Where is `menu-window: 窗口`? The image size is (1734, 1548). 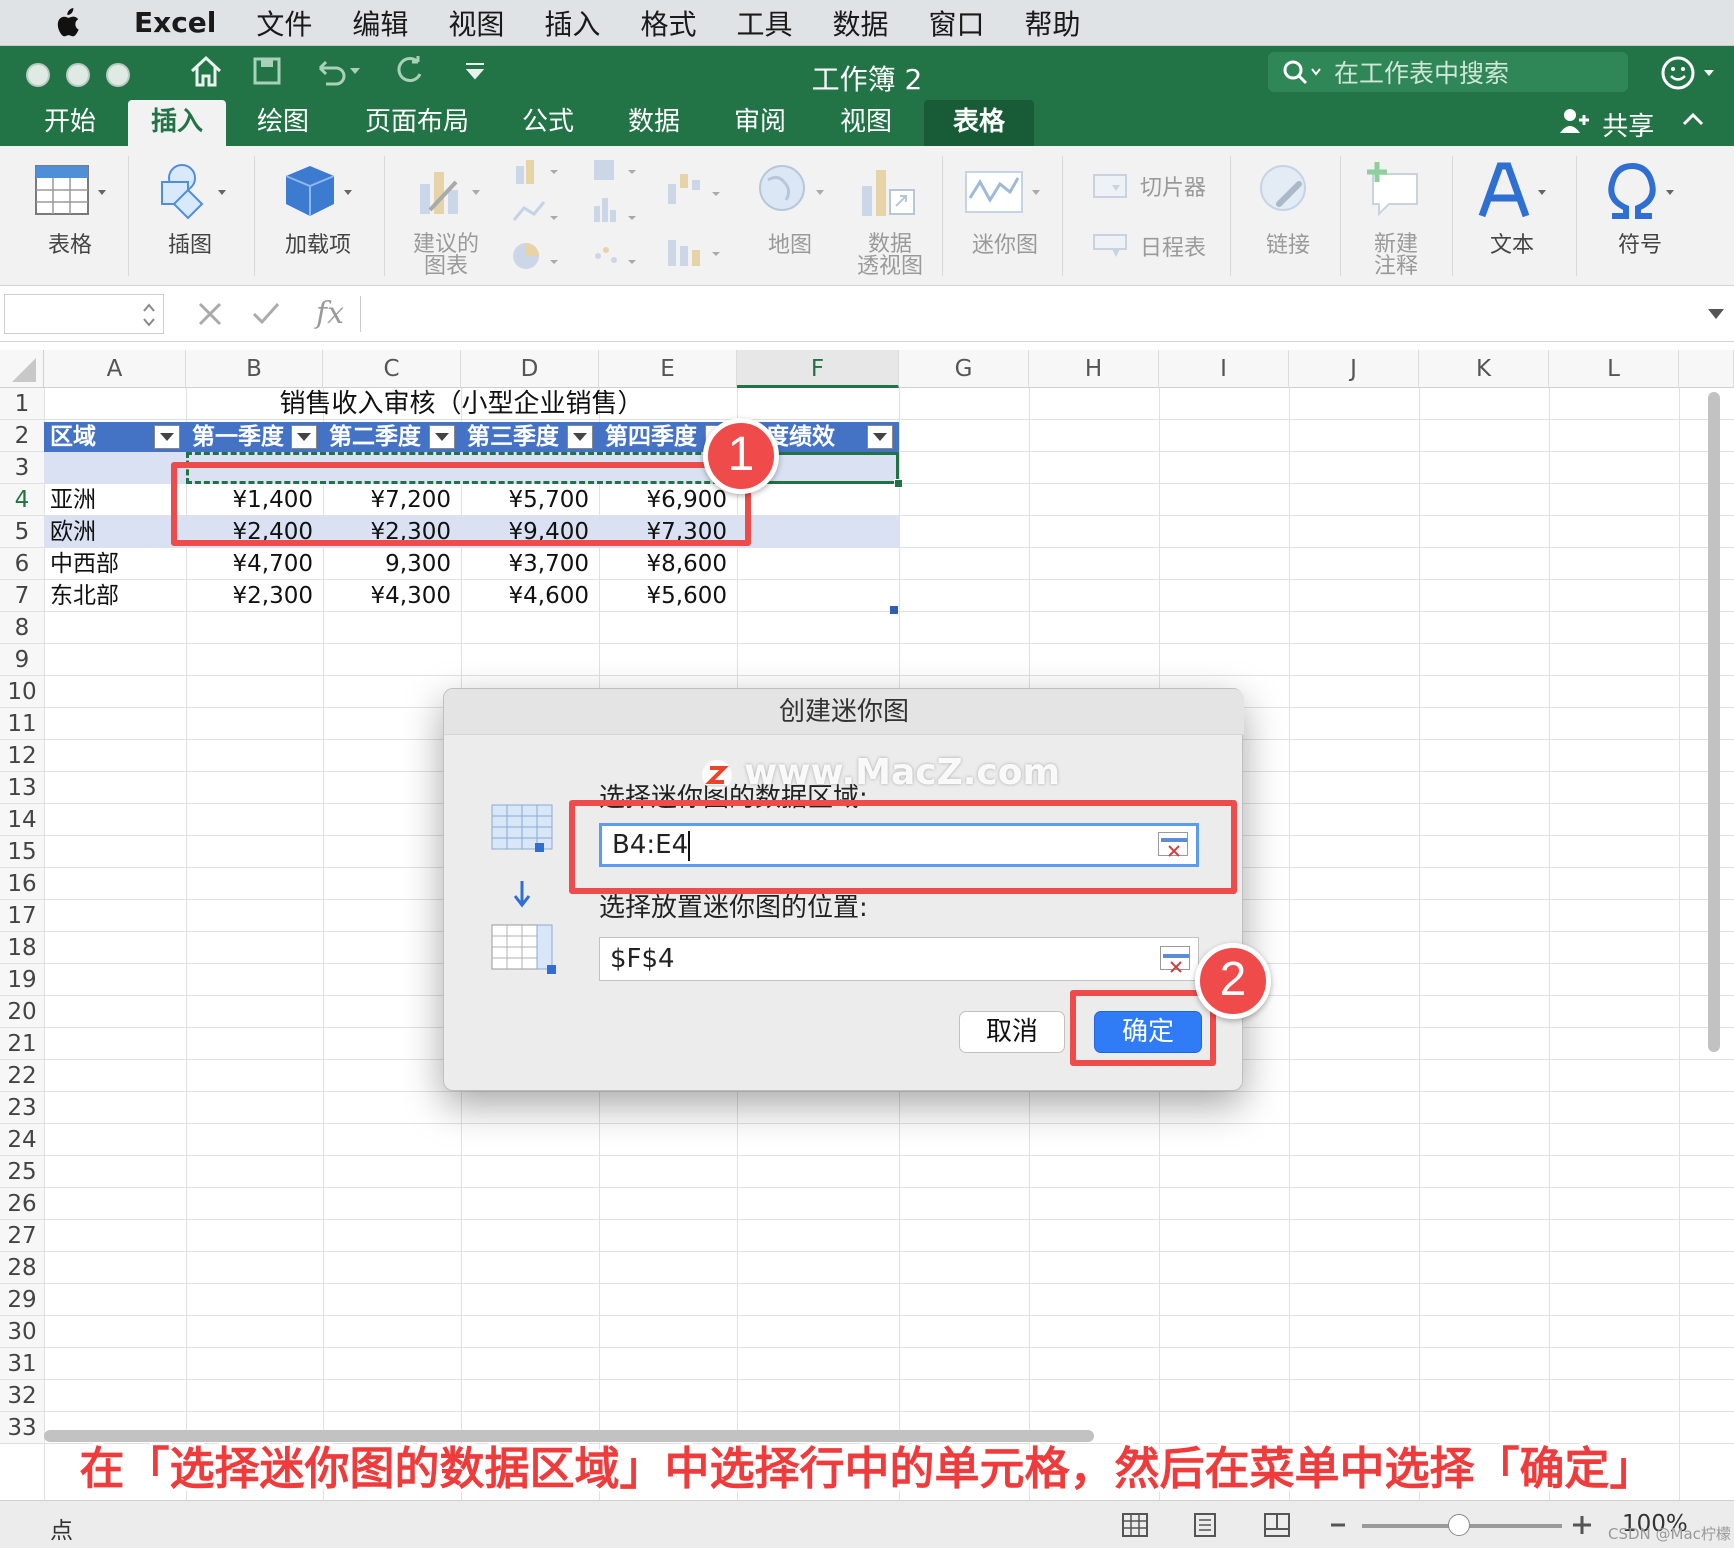
menu-window: 窗口 is located at coordinates (956, 23).